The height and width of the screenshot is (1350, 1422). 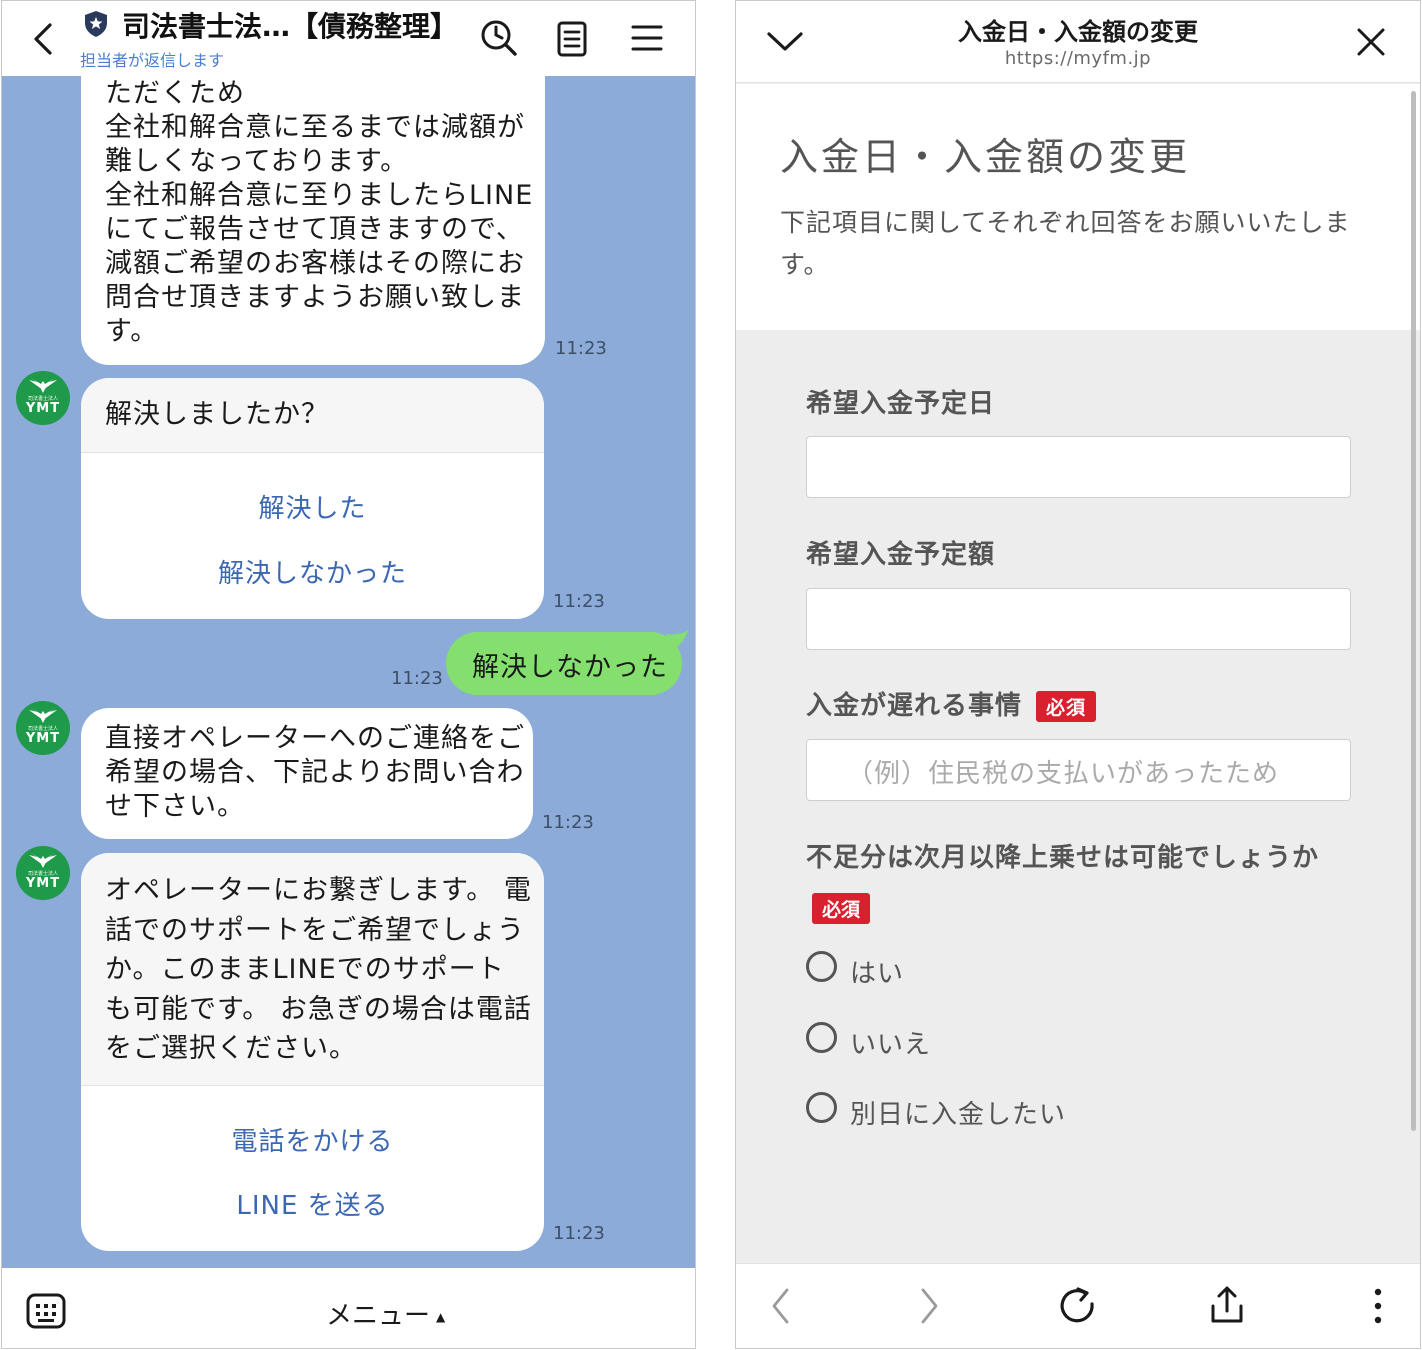 I want to click on question-label: 不足分は次月以降上乗せは可能でしょうか, so click(x=1063, y=858).